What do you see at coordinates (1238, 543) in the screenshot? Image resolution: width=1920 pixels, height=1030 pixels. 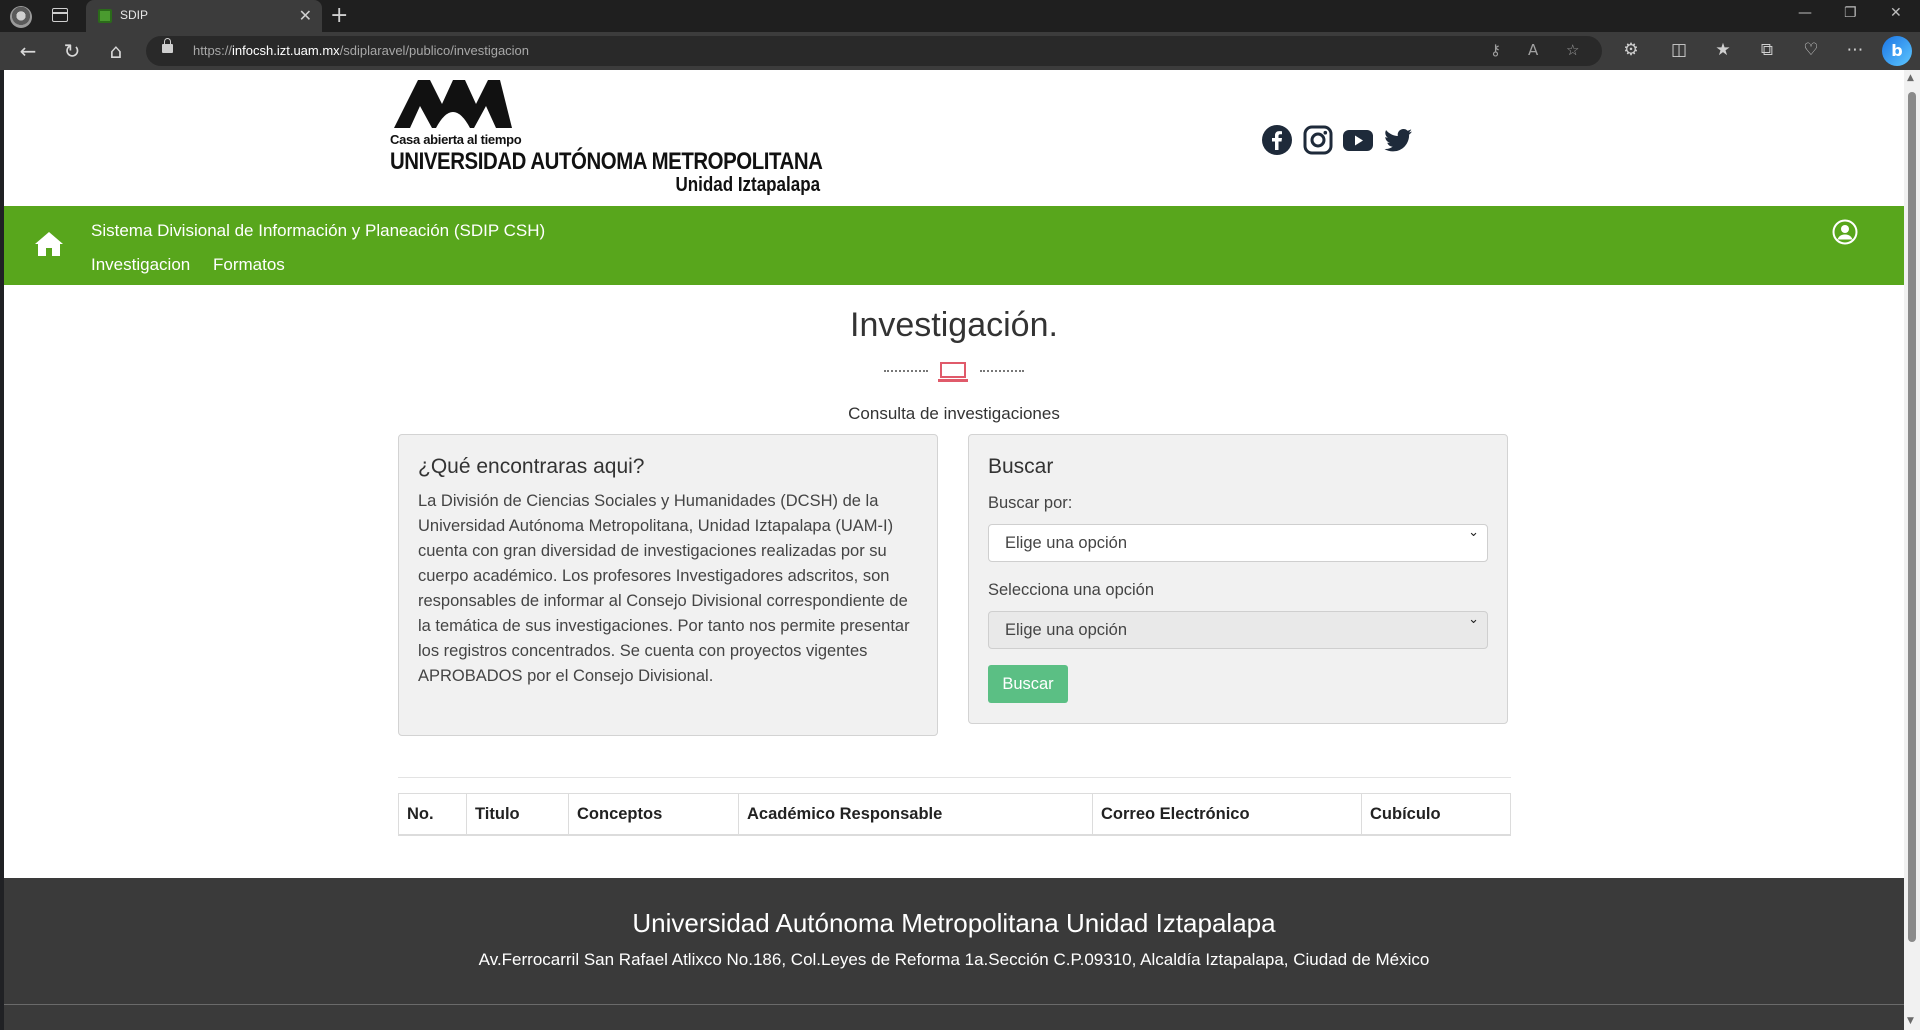 I see `search-by-select: Elige una opción ⌄` at bounding box center [1238, 543].